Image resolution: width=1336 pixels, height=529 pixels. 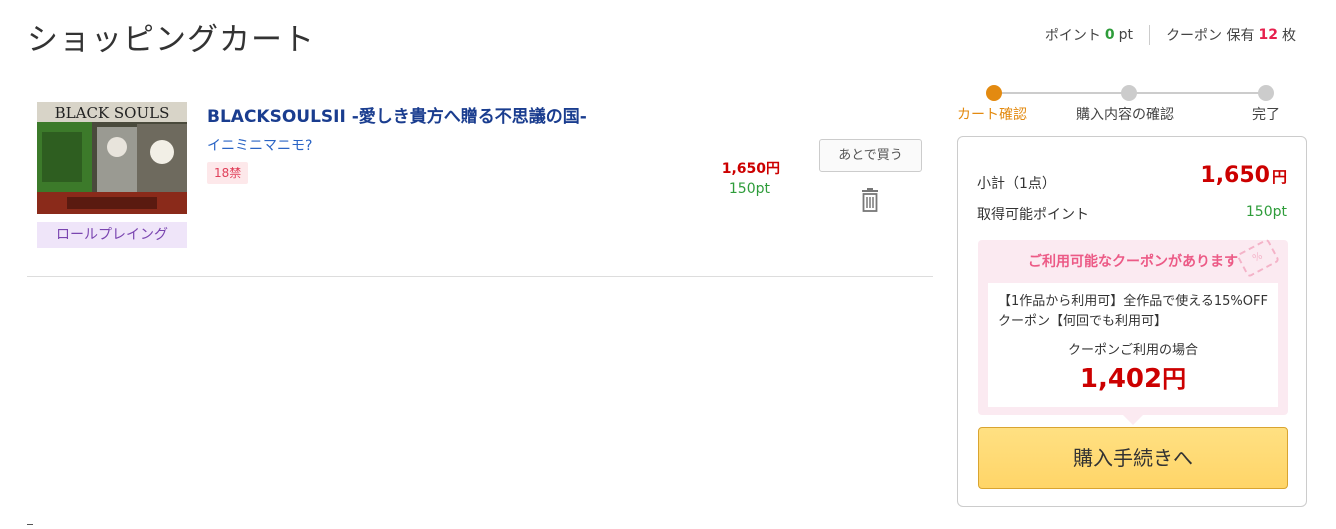 What do you see at coordinates (870, 200) in the screenshot?
I see `trash-icon` at bounding box center [870, 200].